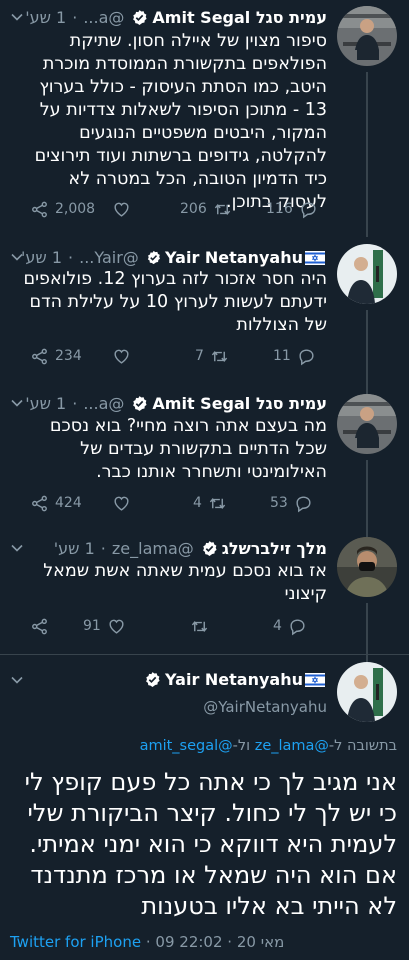  Describe the element at coordinates (153, 548) in the screenshot. I see `author-handle: @ze_lama` at that location.